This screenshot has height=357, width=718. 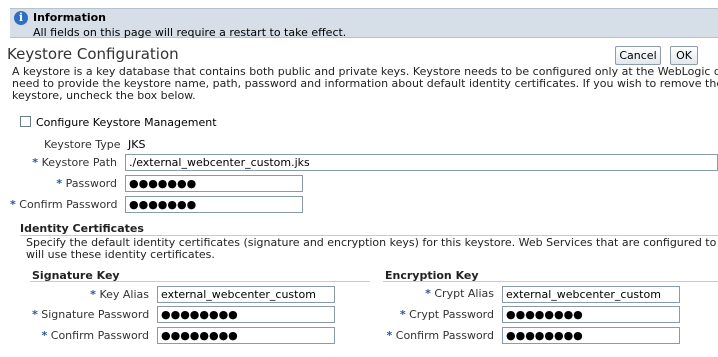 What do you see at coordinates (214, 183) in the screenshot?
I see `password-input: ●●●●●●●` at bounding box center [214, 183].